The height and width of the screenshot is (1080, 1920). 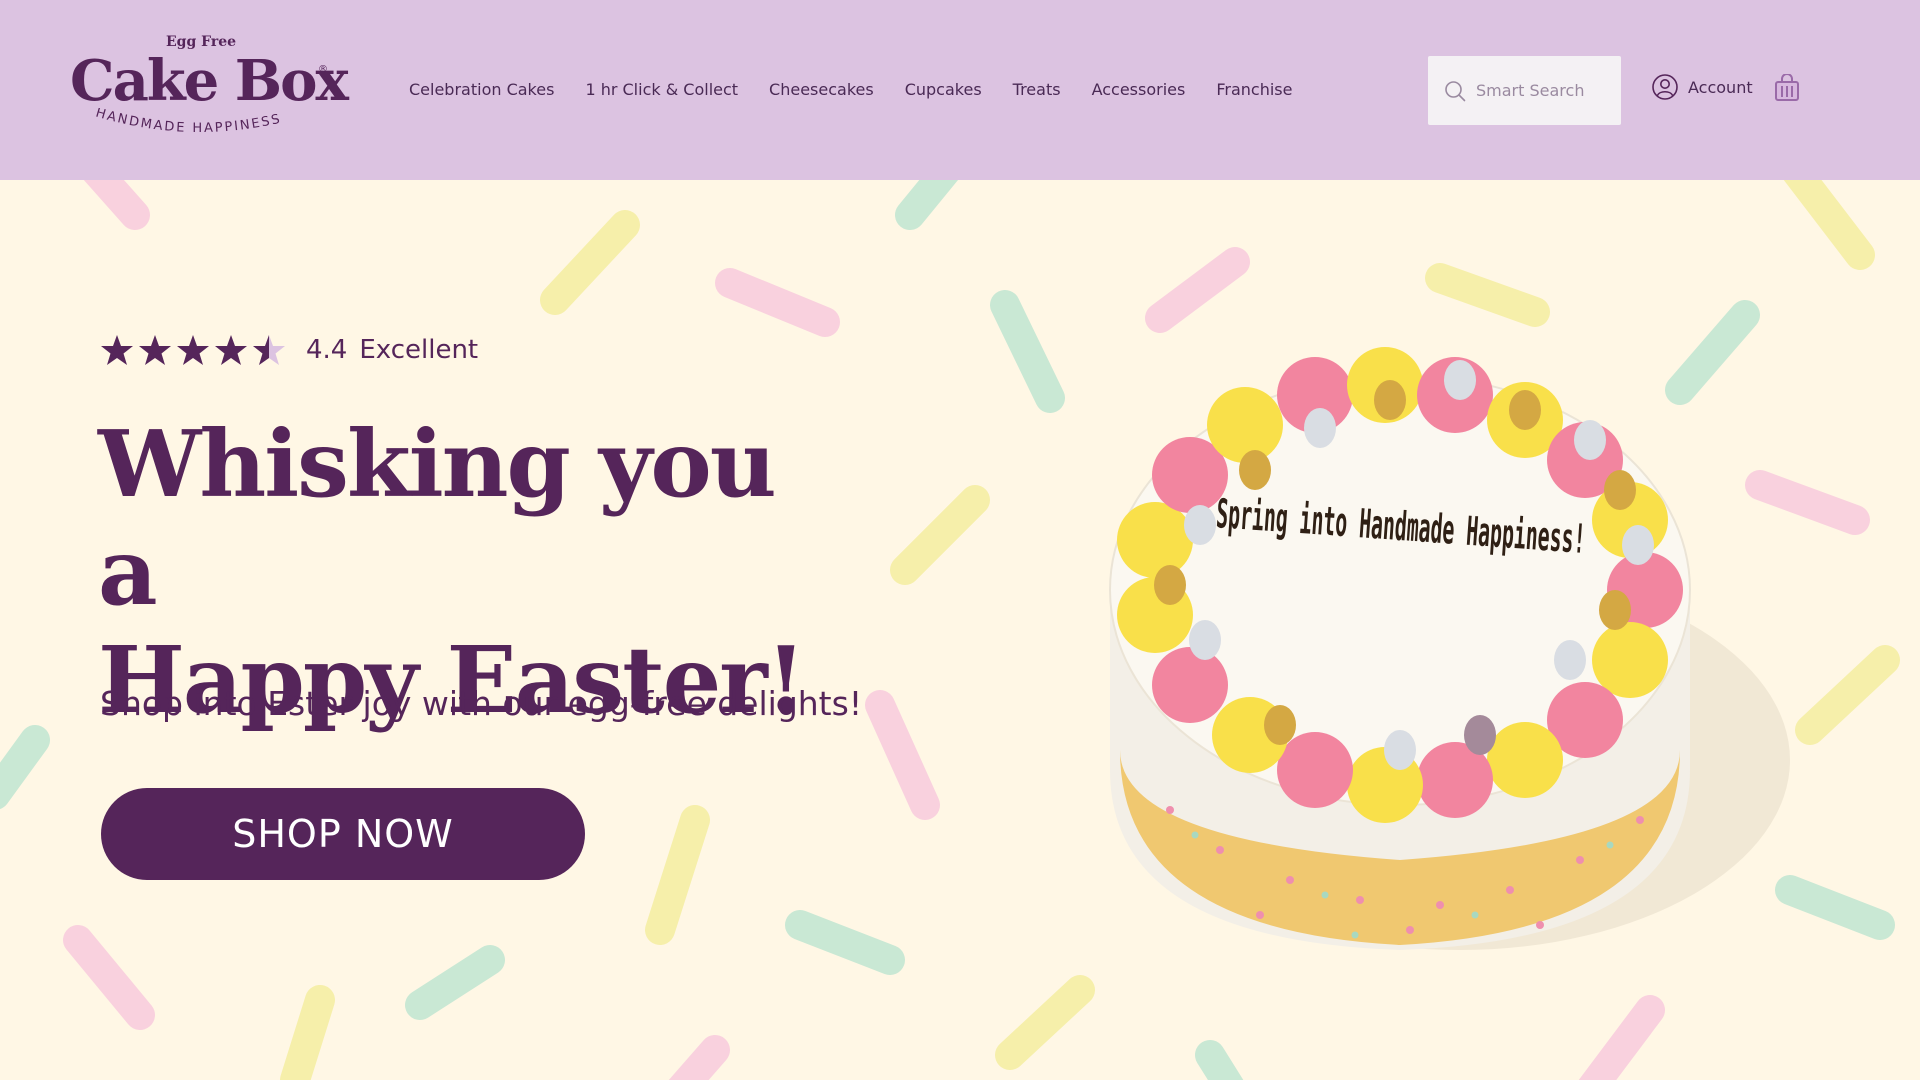 What do you see at coordinates (661, 89) in the screenshot?
I see `nav-click-collect: 1 hr Click & Collect` at bounding box center [661, 89].